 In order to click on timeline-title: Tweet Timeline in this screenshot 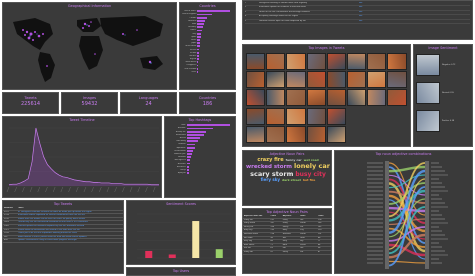, I will do `click(82, 120)`.